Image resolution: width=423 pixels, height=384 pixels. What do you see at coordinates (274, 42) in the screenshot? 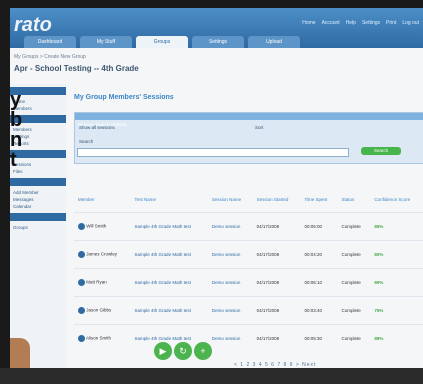
I see `tab-upload: Upload` at bounding box center [274, 42].